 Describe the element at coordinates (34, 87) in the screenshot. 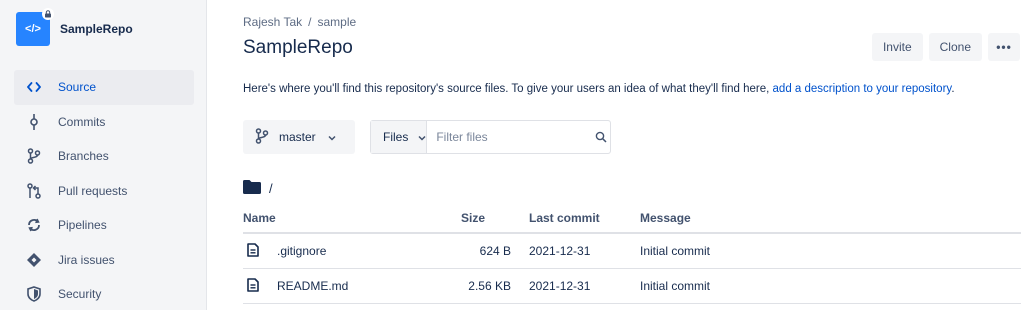

I see `code-icon` at that location.